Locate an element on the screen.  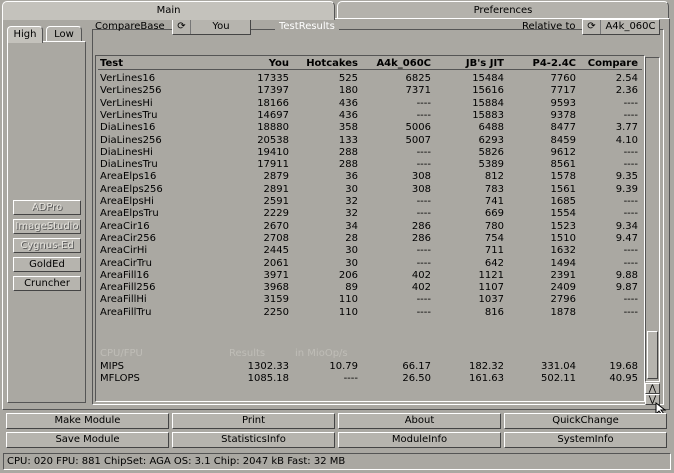
table-cell: 6488 is located at coordinates (491, 128).